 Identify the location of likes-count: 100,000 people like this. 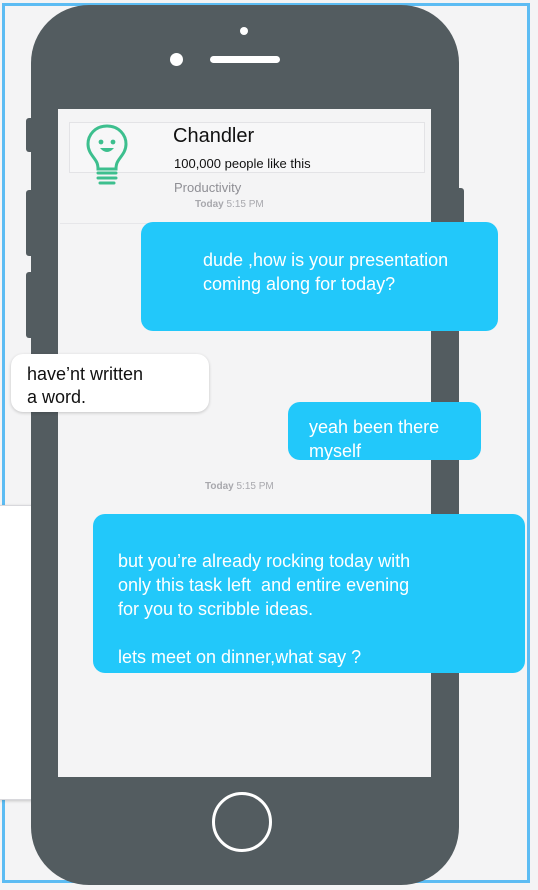
(242, 163).